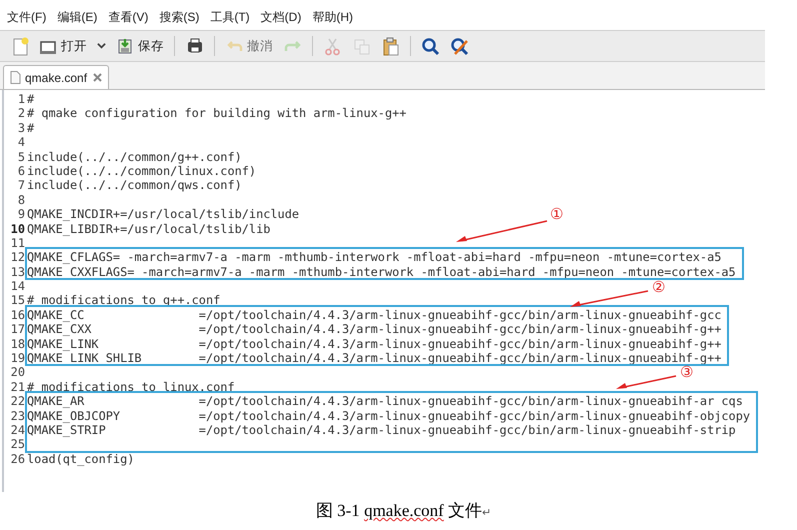 The image size is (797, 530). I want to click on code-line: QMAKE_CXX =/opt/toolchain/4.4.3/arm-linux-gnueabihf-gcc/bin/arm-linux-gnueabihf-g++, so click(374, 329).